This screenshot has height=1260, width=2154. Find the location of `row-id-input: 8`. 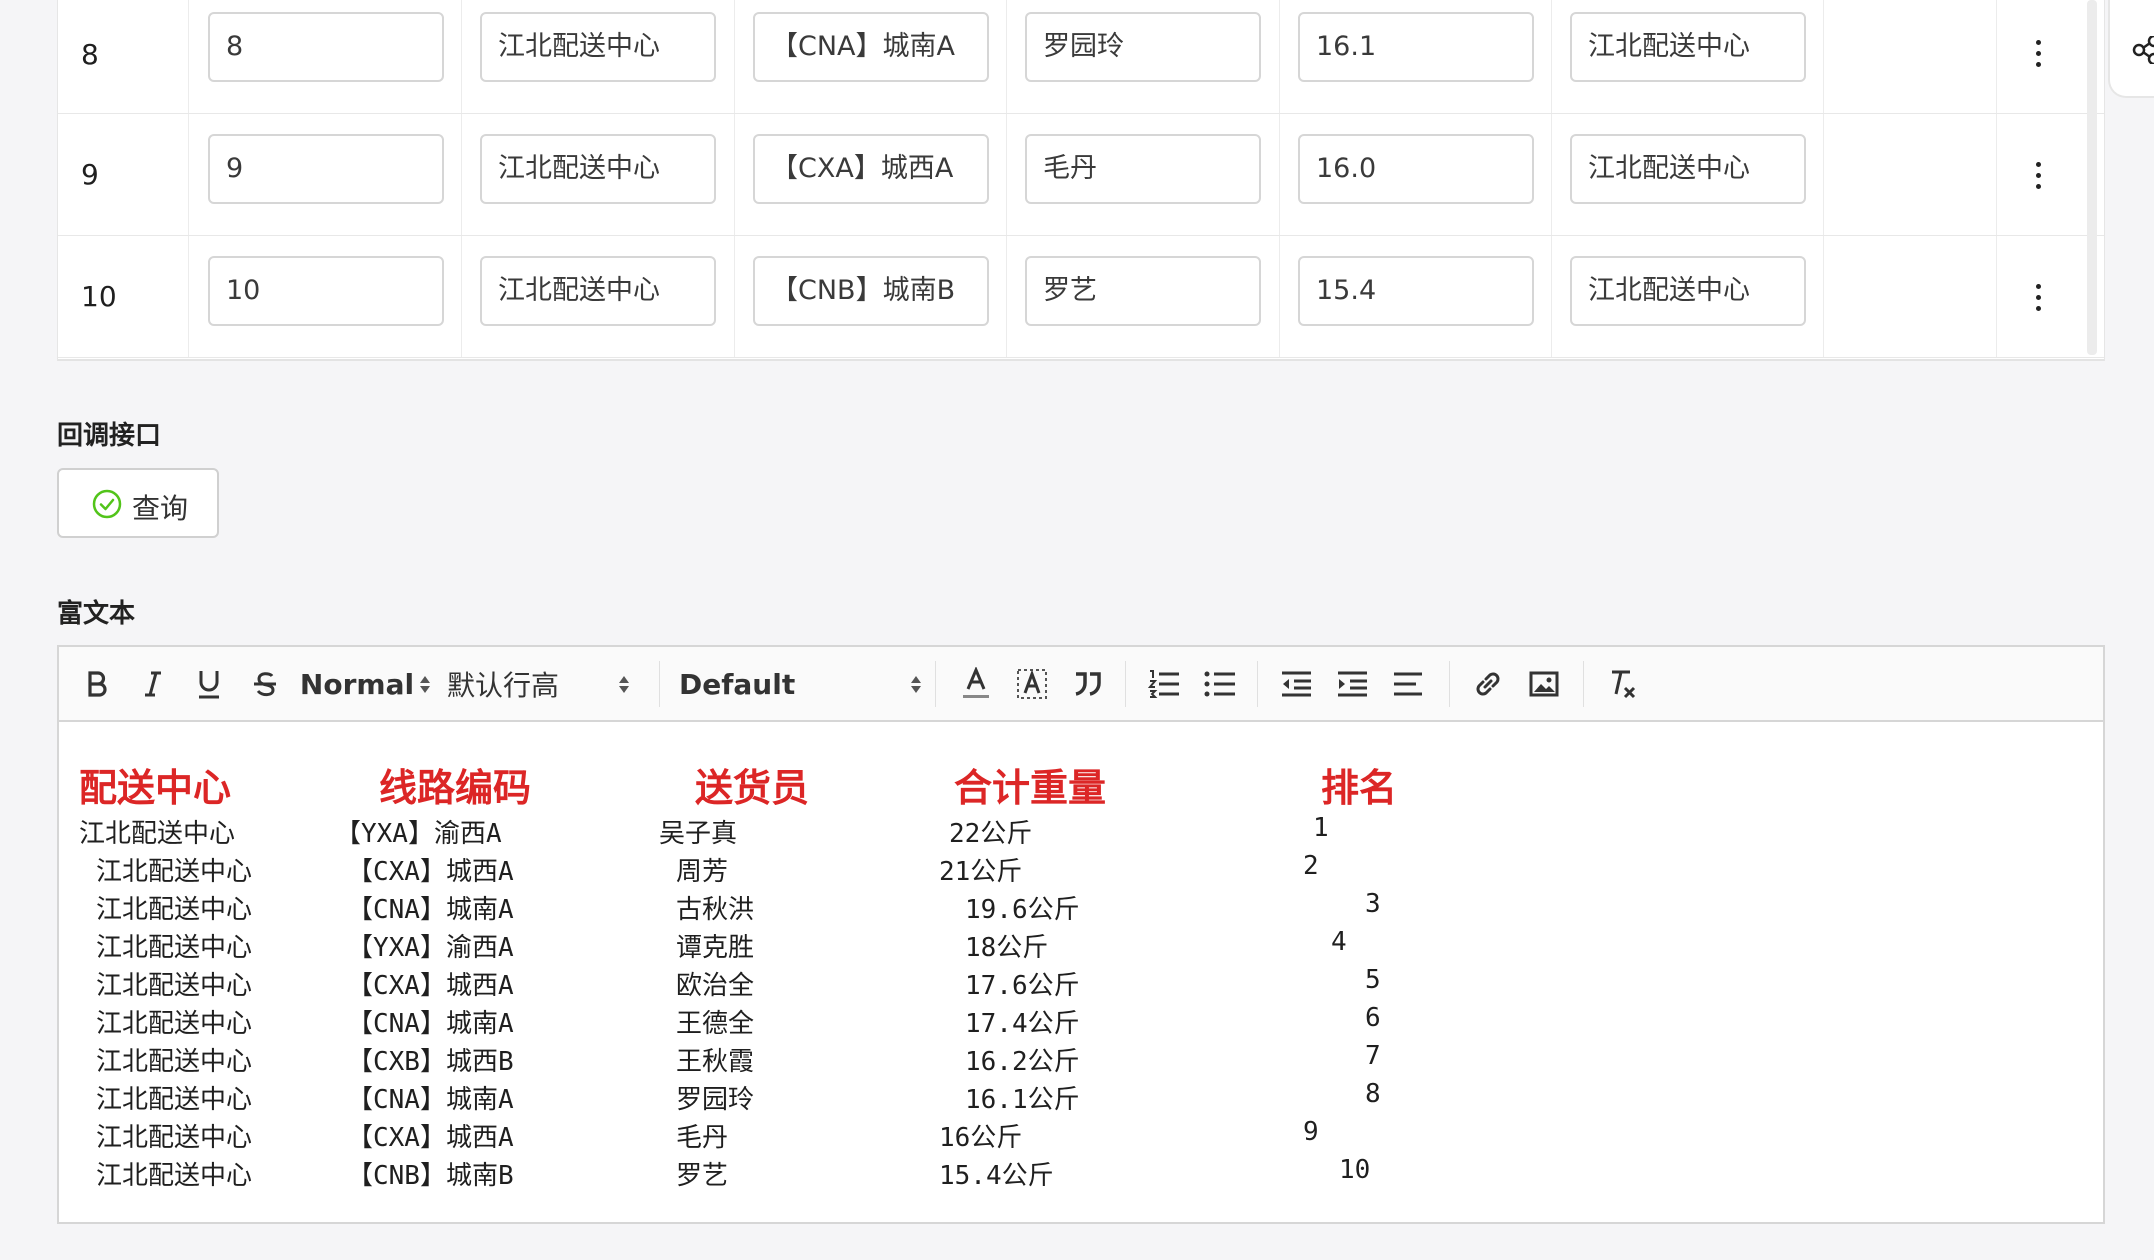

row-id-input: 8 is located at coordinates (326, 47).